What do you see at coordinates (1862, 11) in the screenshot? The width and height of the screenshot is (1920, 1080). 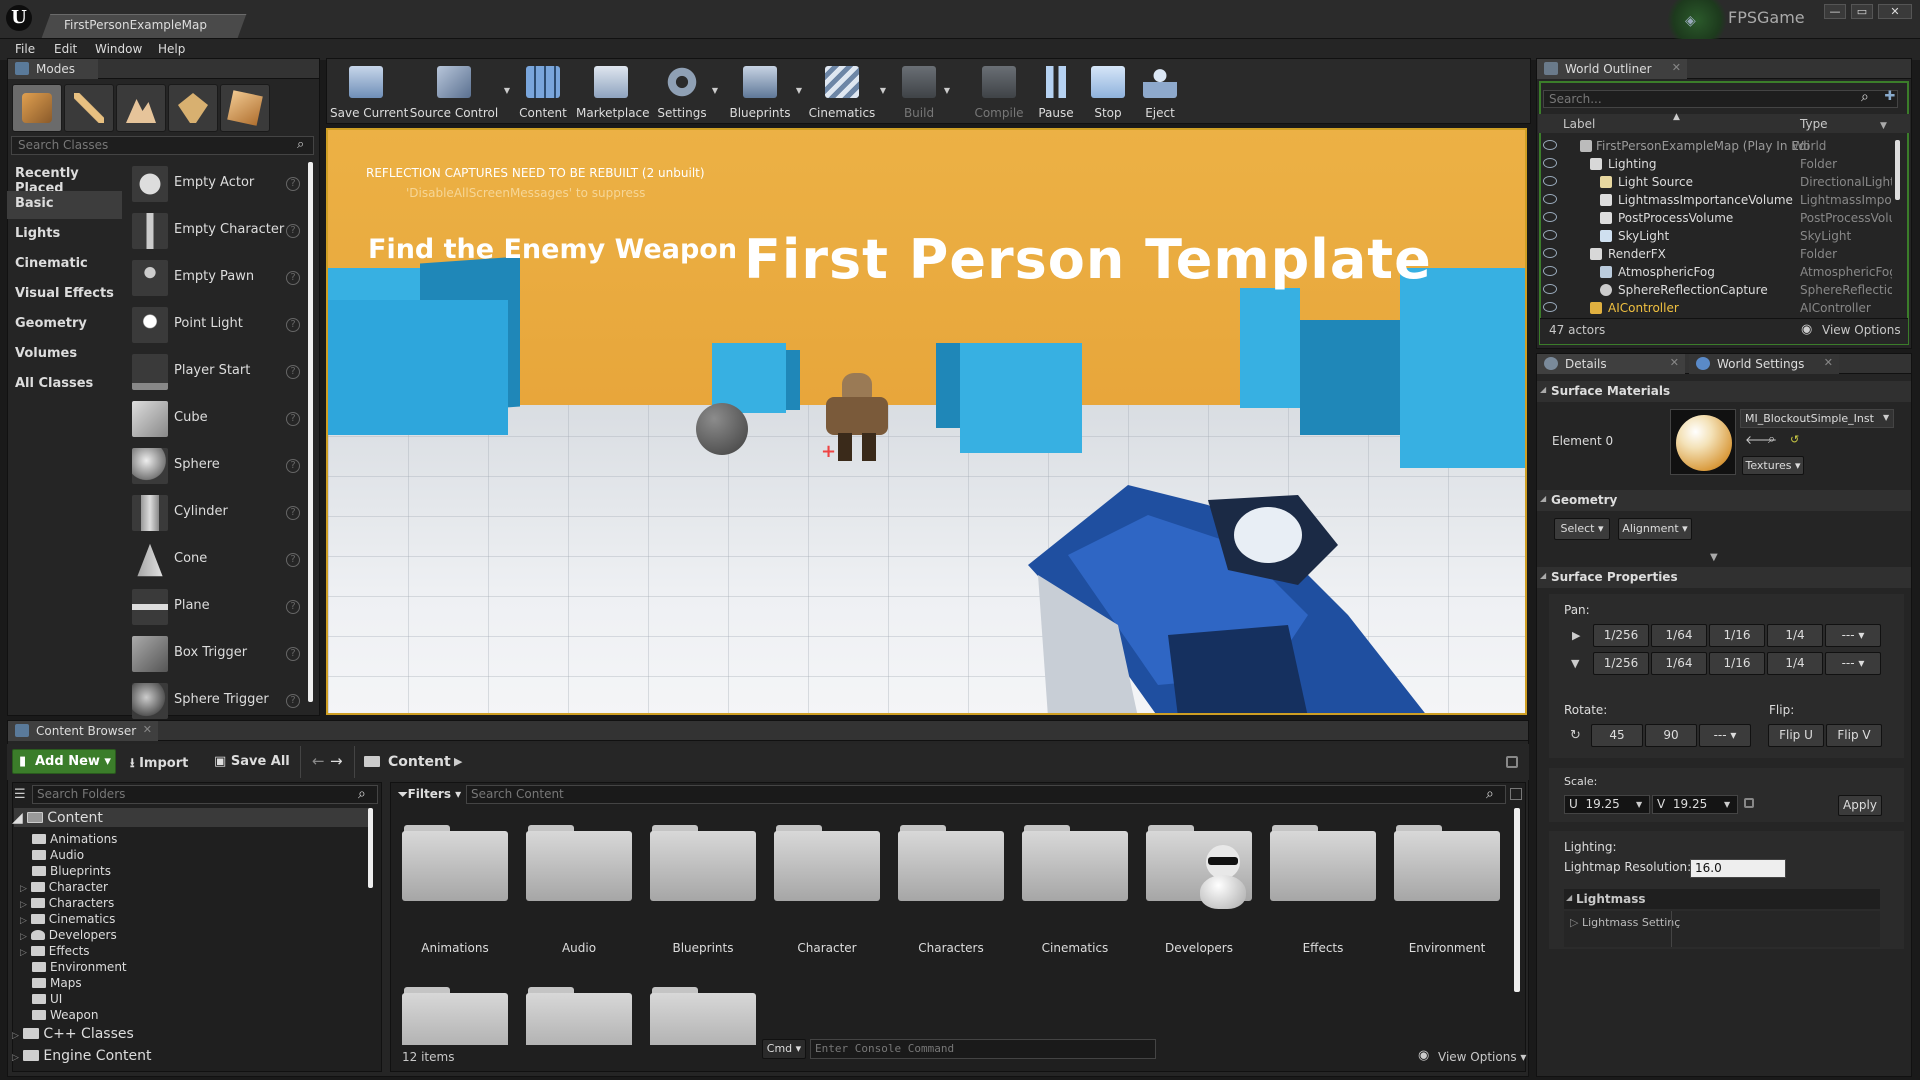 I see `maximize-button: ▭` at bounding box center [1862, 11].